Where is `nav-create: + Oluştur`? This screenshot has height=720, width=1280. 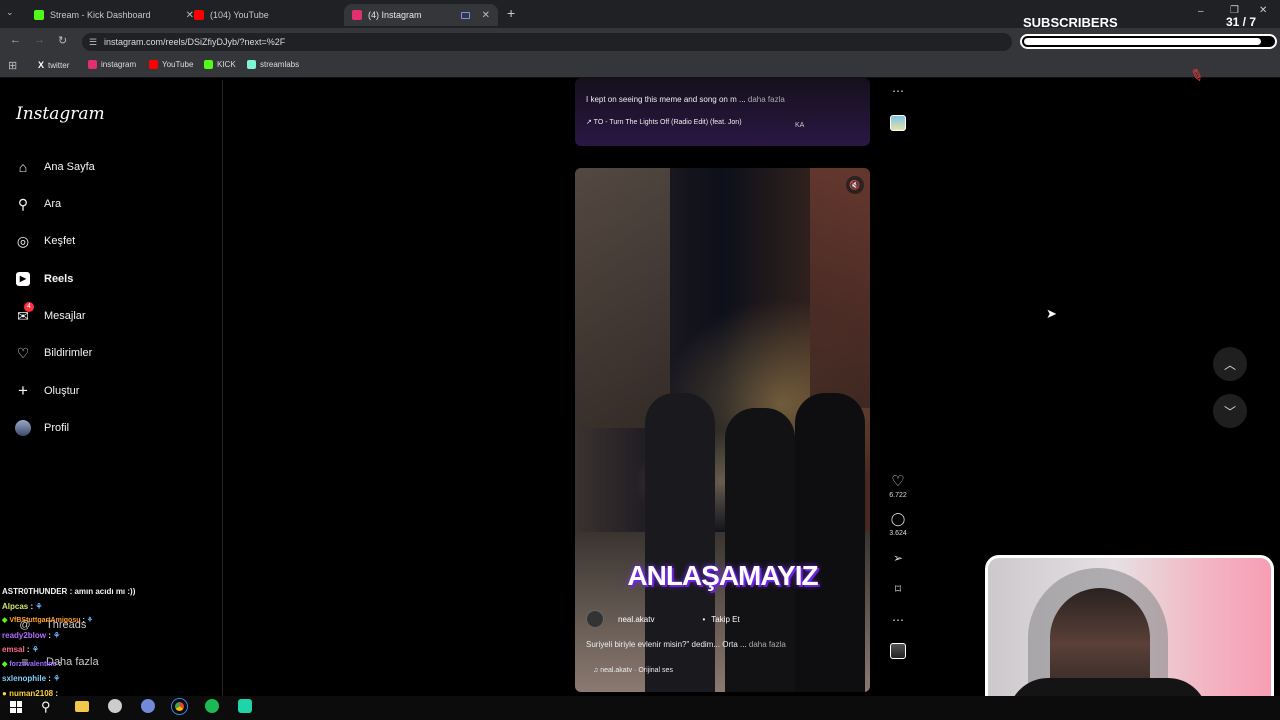
nav-create: + Oluştur is located at coordinates (46, 391).